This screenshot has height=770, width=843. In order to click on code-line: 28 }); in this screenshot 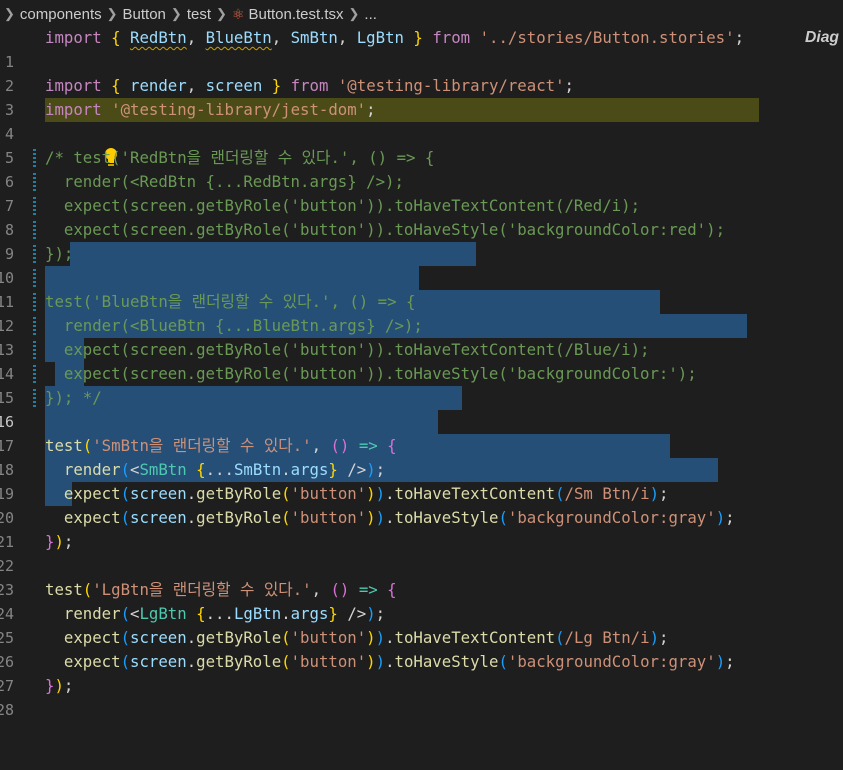, I will do `click(421, 696)`.